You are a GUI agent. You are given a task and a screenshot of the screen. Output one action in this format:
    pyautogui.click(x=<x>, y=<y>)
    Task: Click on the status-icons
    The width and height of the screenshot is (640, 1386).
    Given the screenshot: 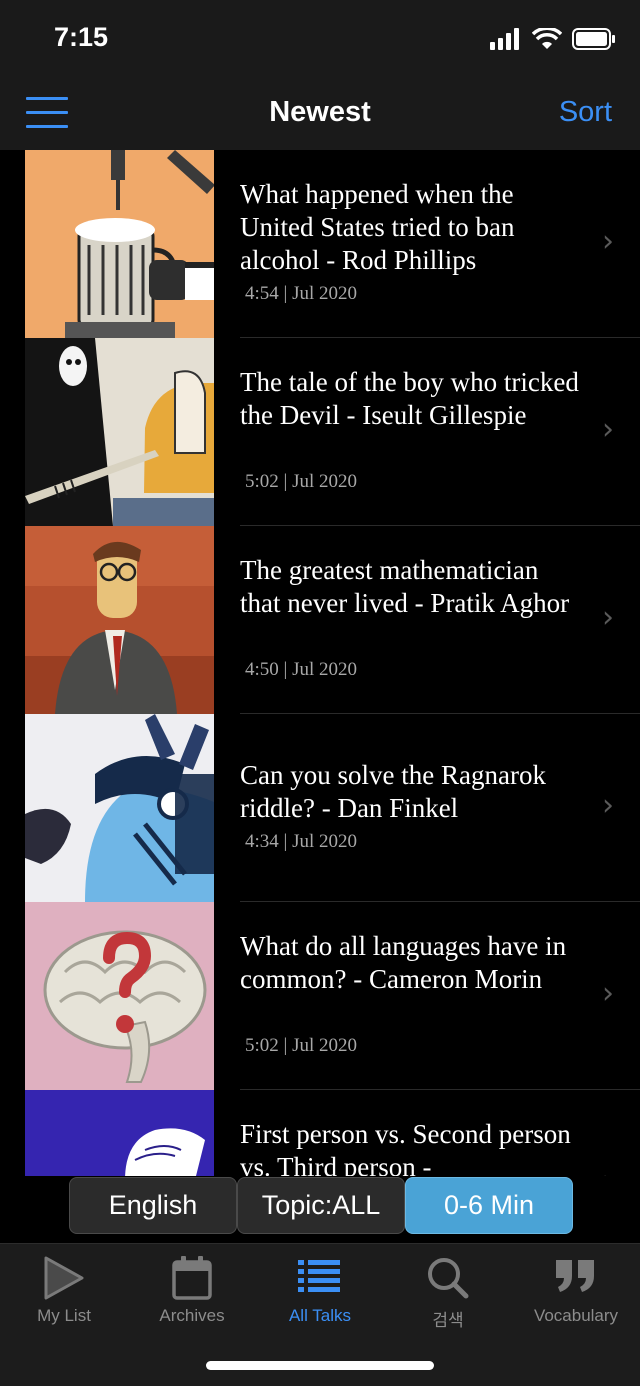 What is the action you would take?
    pyautogui.click(x=553, y=39)
    